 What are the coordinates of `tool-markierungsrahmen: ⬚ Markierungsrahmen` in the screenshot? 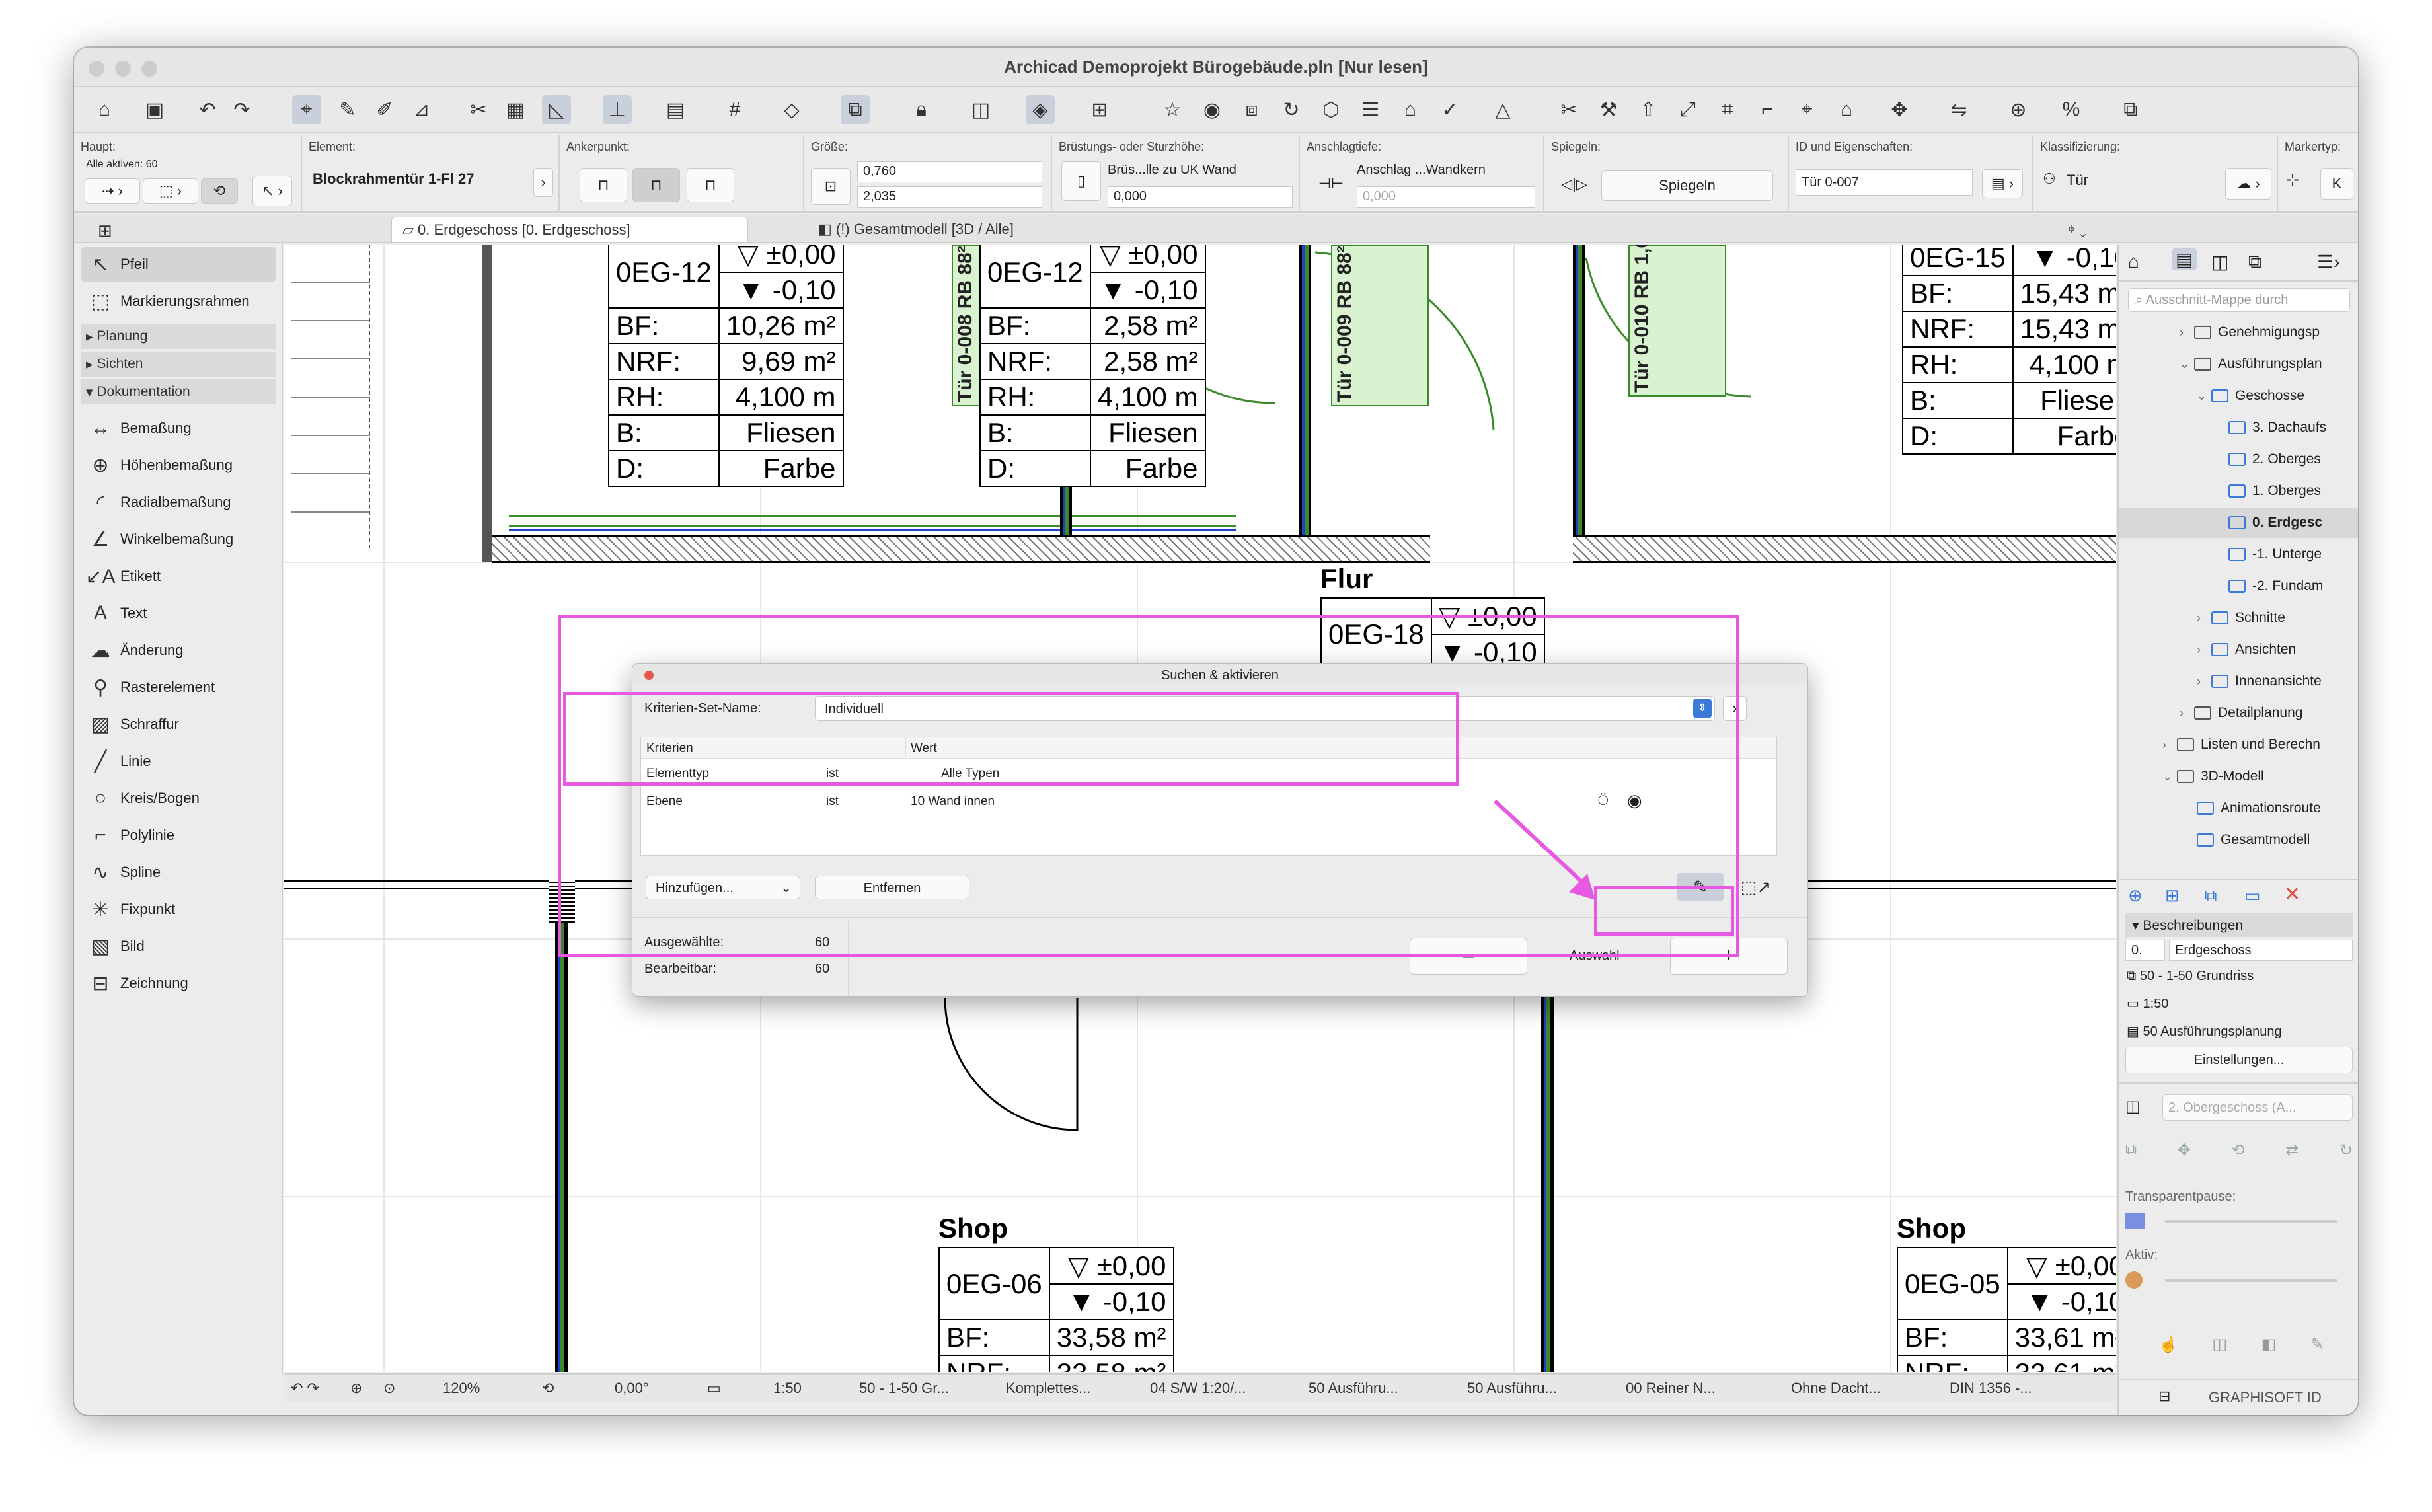 It's located at (178, 301).